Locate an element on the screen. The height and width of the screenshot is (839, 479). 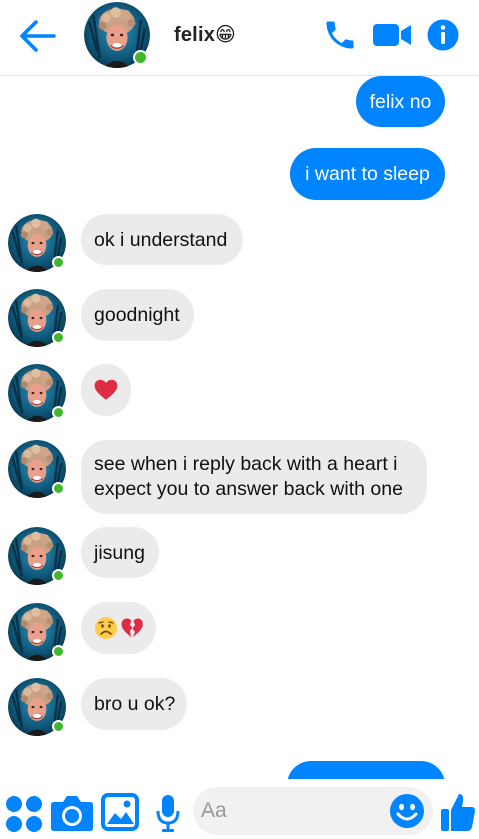
message-input is located at coordinates (291, 811).